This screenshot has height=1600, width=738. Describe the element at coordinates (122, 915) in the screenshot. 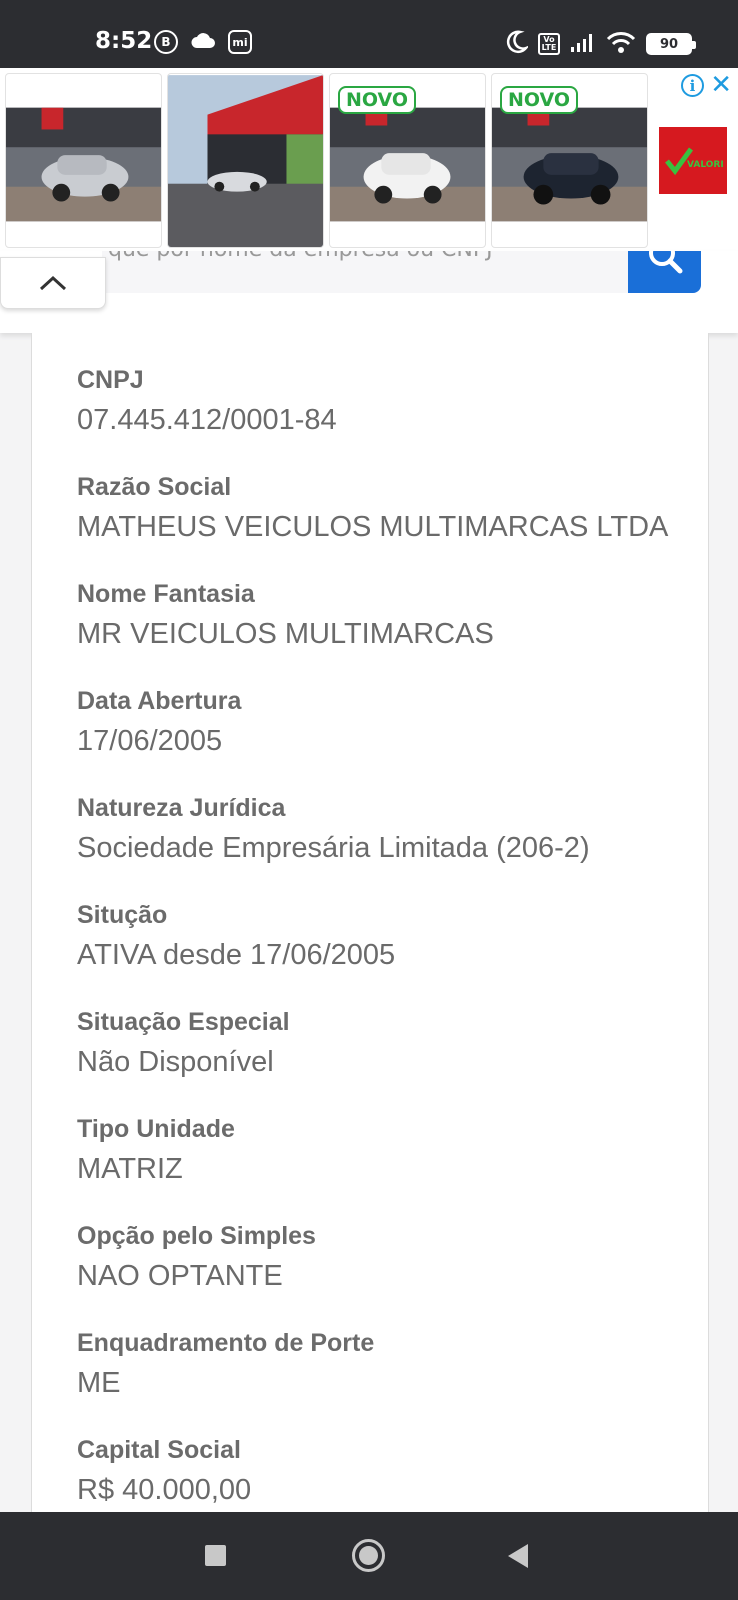

I see `field-label: Situção` at that location.